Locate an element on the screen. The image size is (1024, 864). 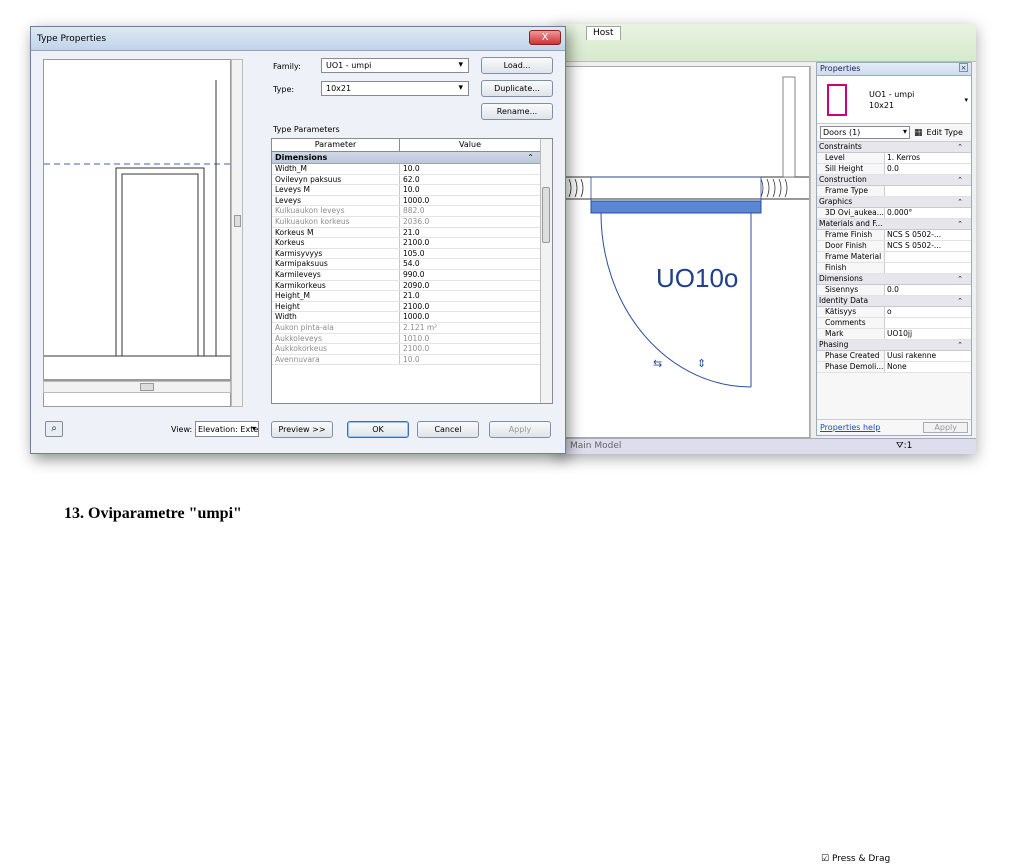
parameter-row: Height 2100.0 is located at coordinates (412, 307).